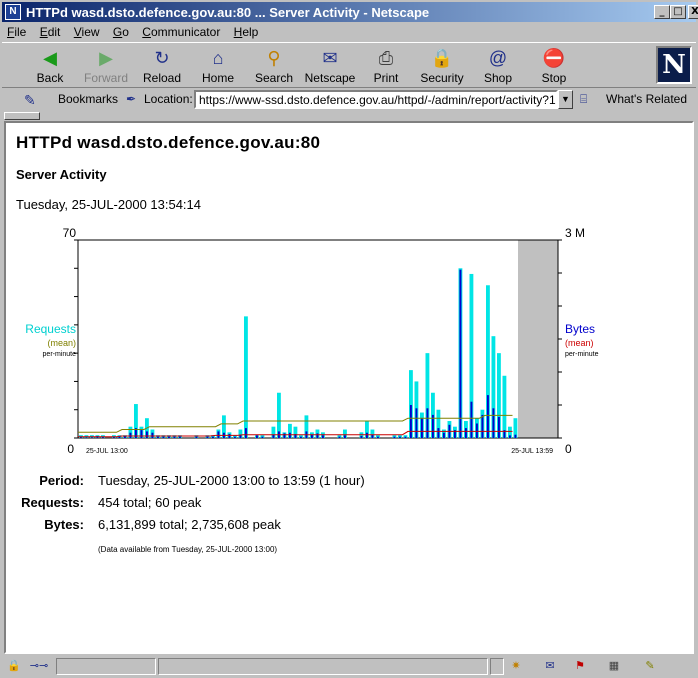 Image resolution: width=698 pixels, height=678 pixels. I want to click on home-button: ⌂ Home, so click(218, 66).